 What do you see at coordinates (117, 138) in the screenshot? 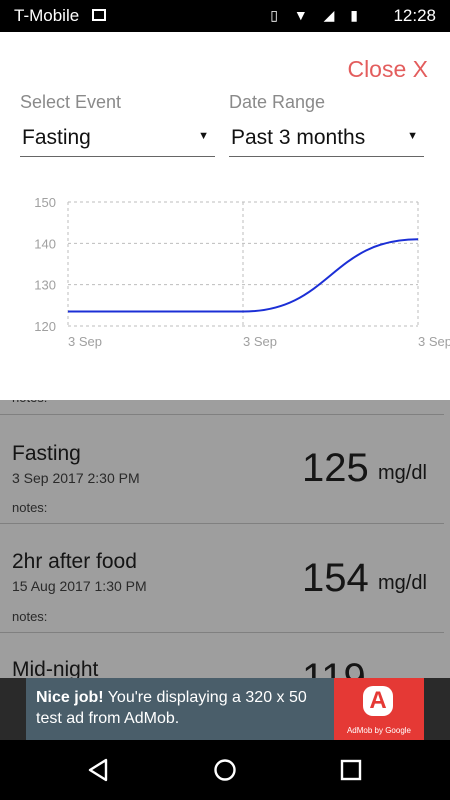
I see `event-select: Fasting ▼` at bounding box center [117, 138].